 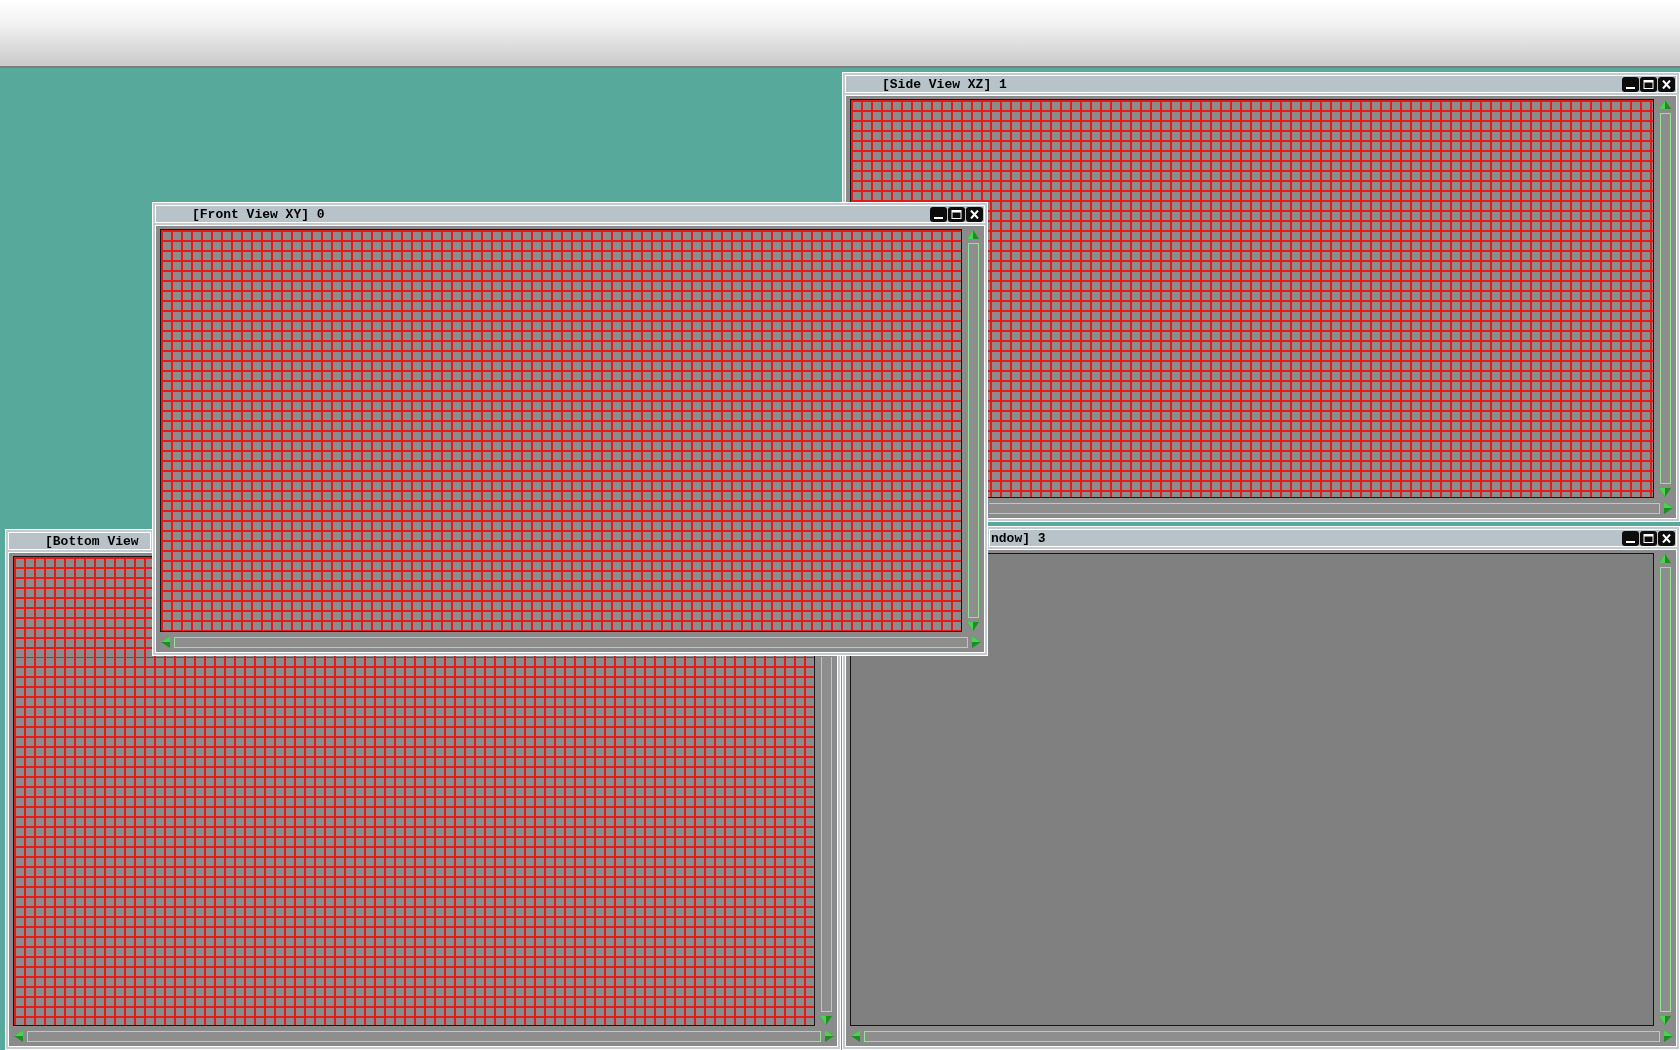 I want to click on window-title: [Bottom View, so click(x=92, y=541).